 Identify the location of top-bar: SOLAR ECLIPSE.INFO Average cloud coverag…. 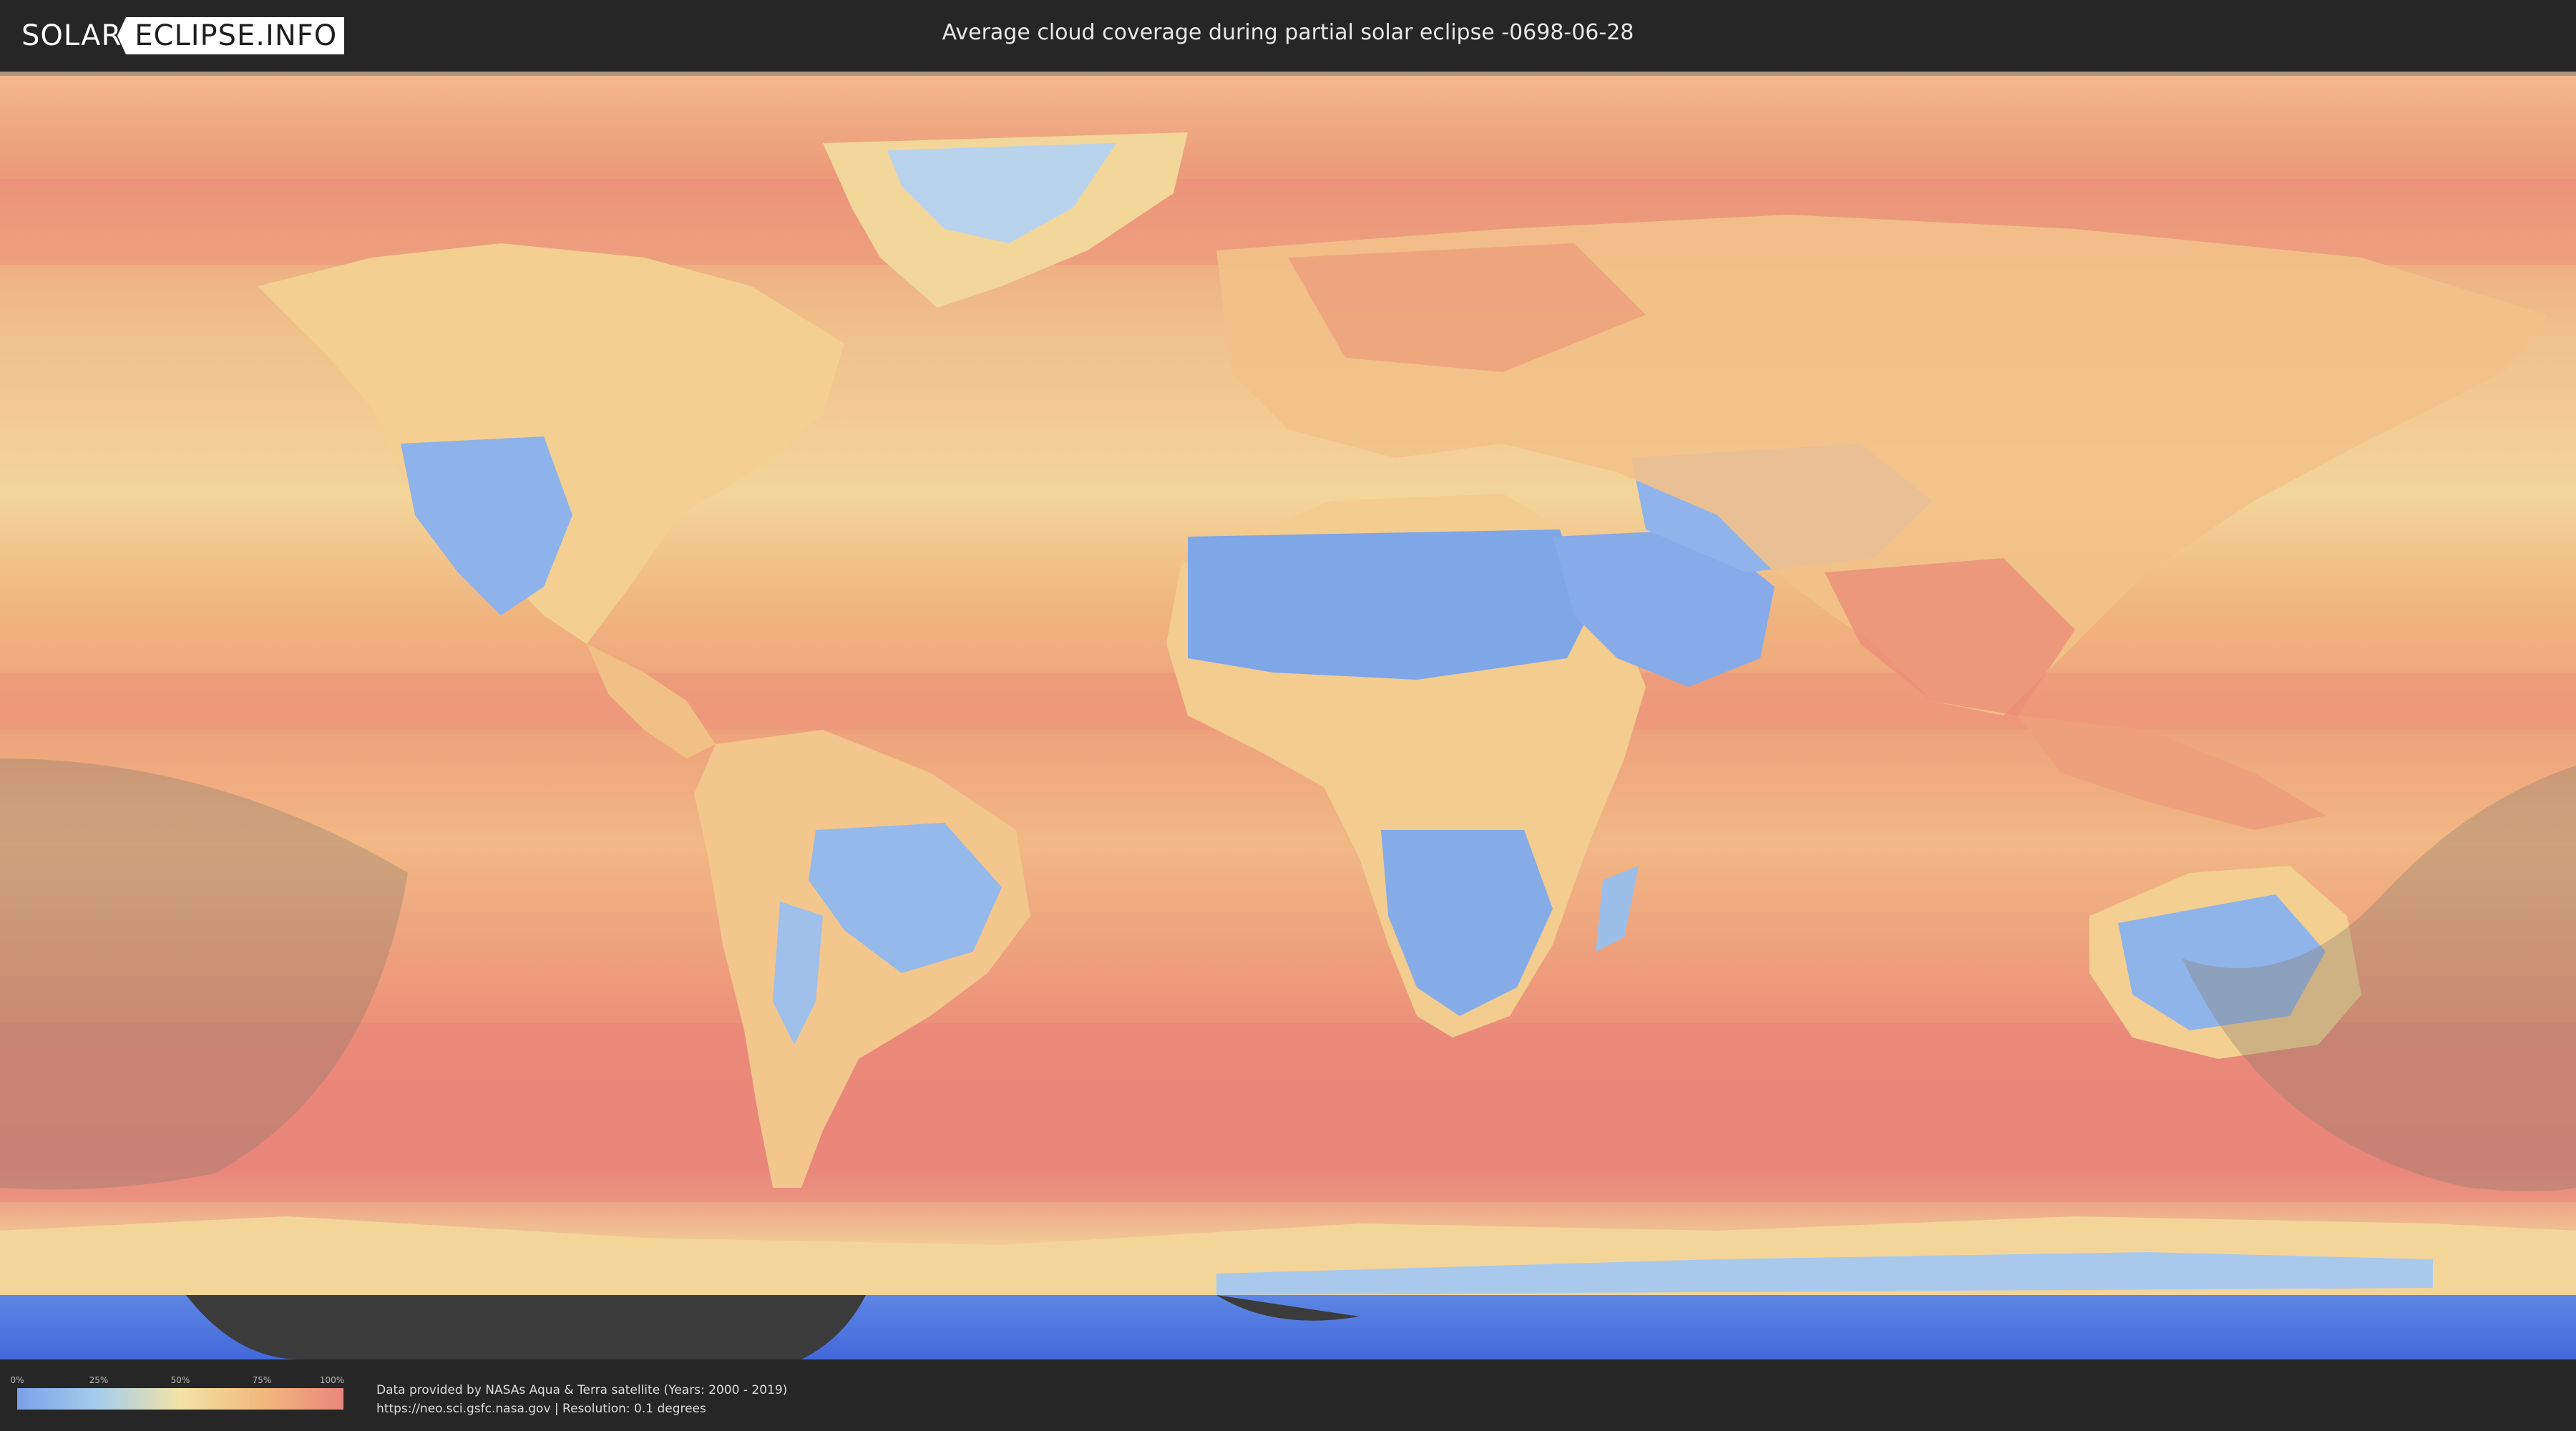
(1288, 36).